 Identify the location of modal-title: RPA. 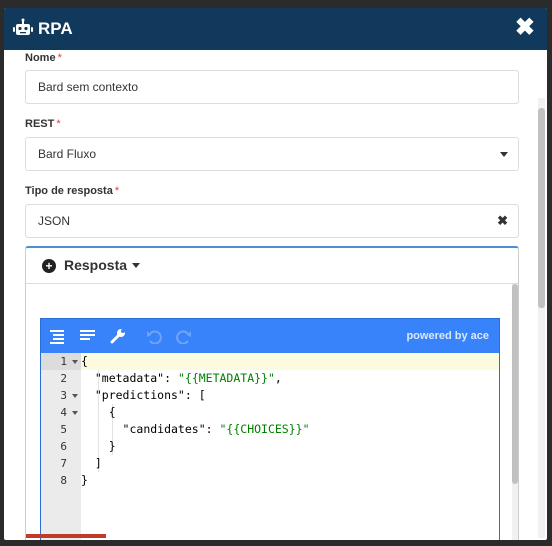
(55, 28).